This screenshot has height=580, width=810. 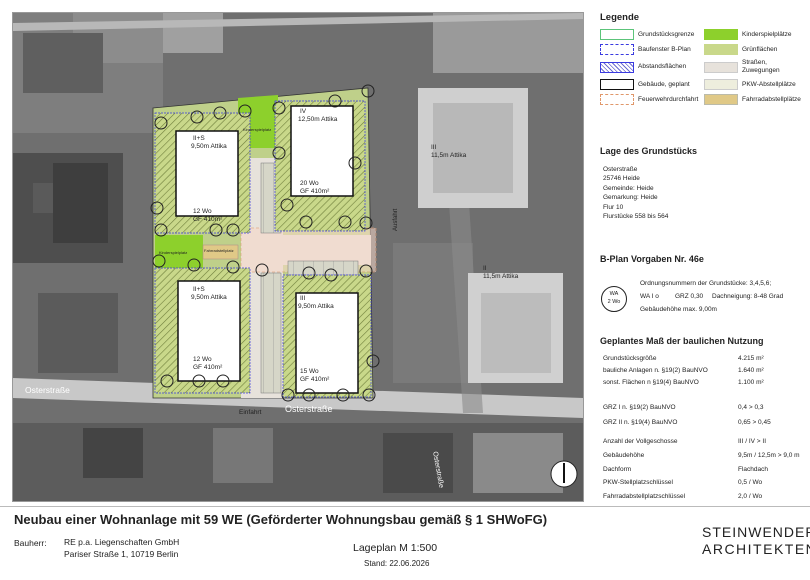 I want to click on playground-label-1: Kinderspielplatz, so click(x=257, y=129).